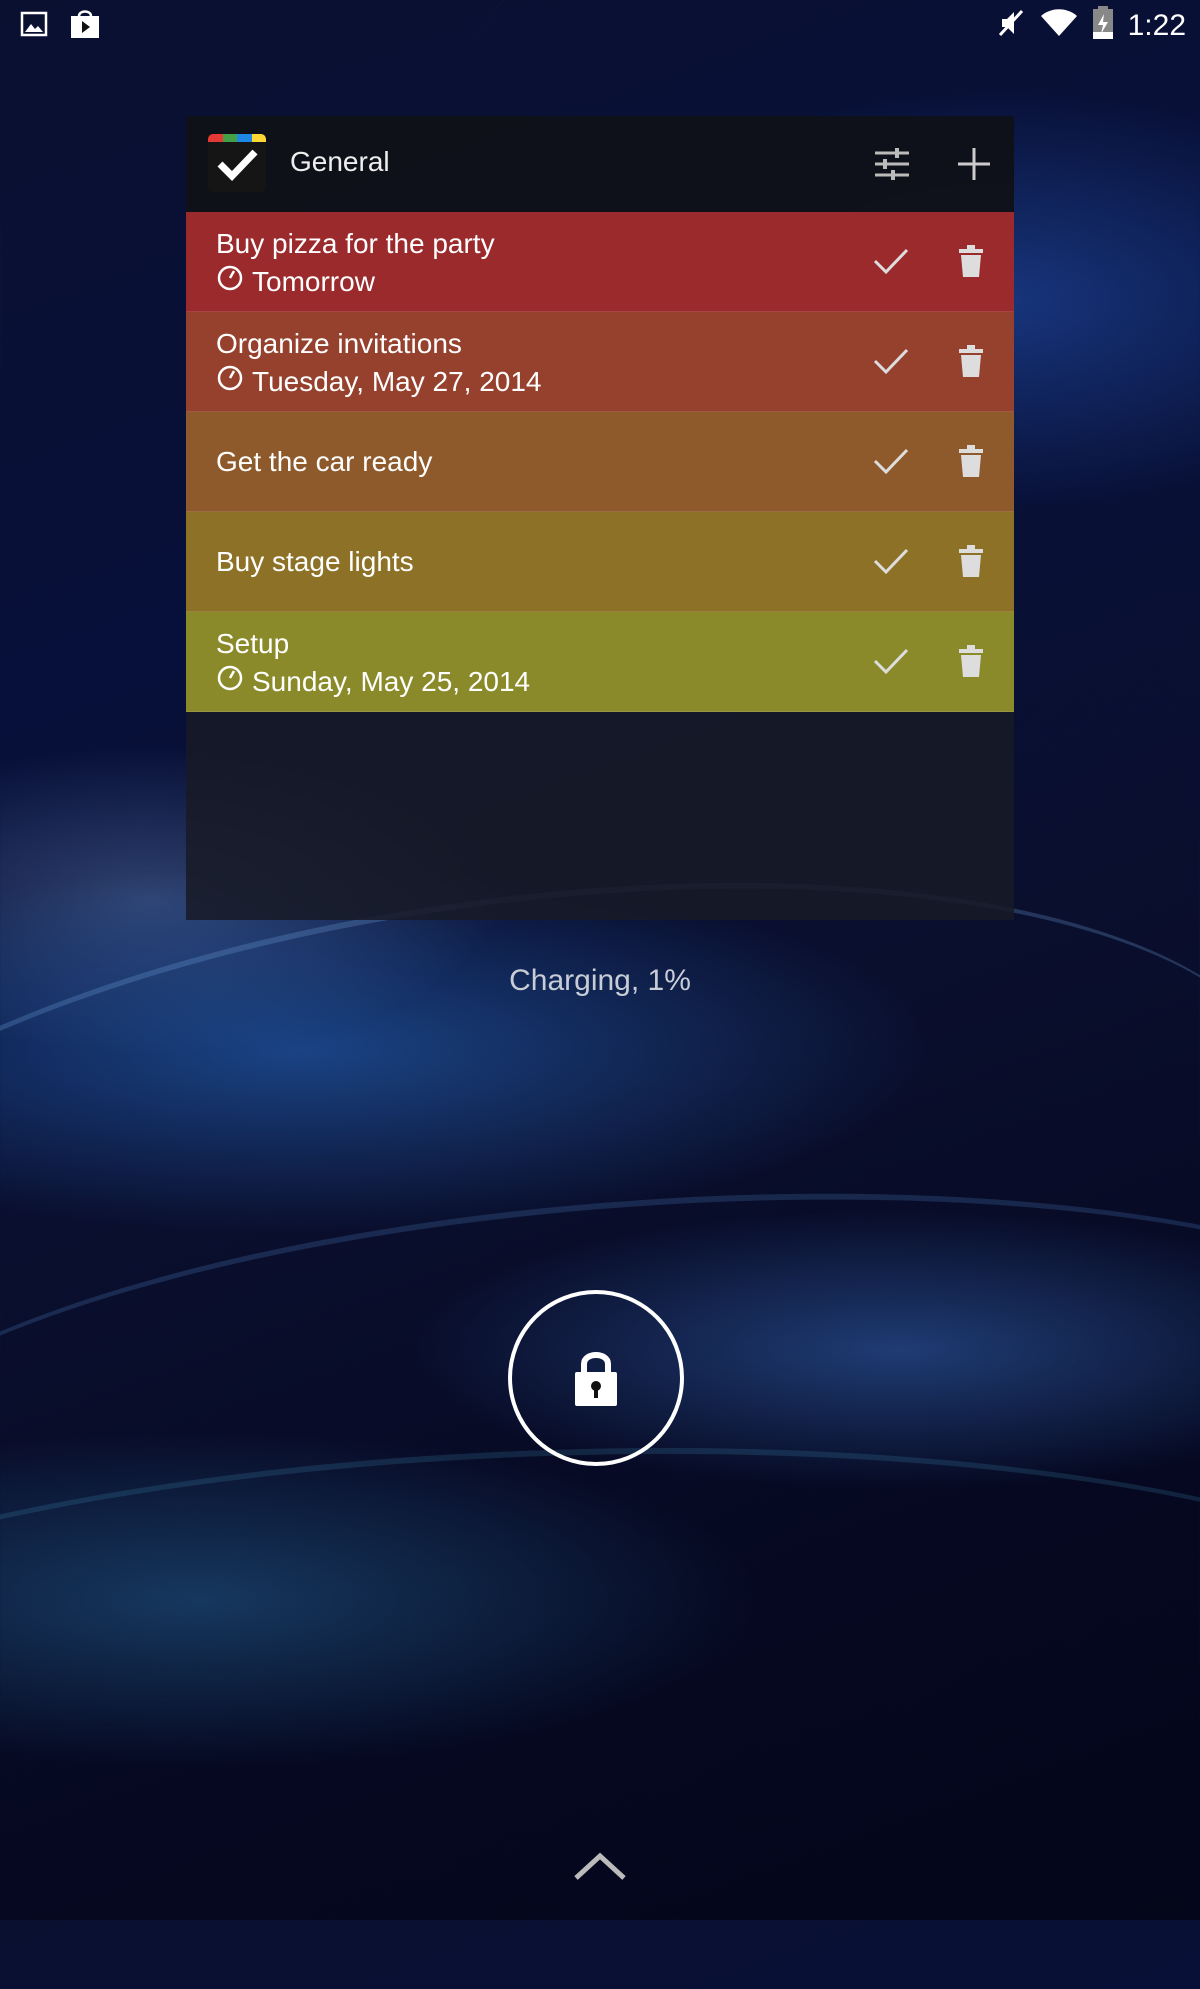 This screenshot has width=1200, height=1989. Describe the element at coordinates (1103, 25) in the screenshot. I see `battery-charging-icon` at that location.